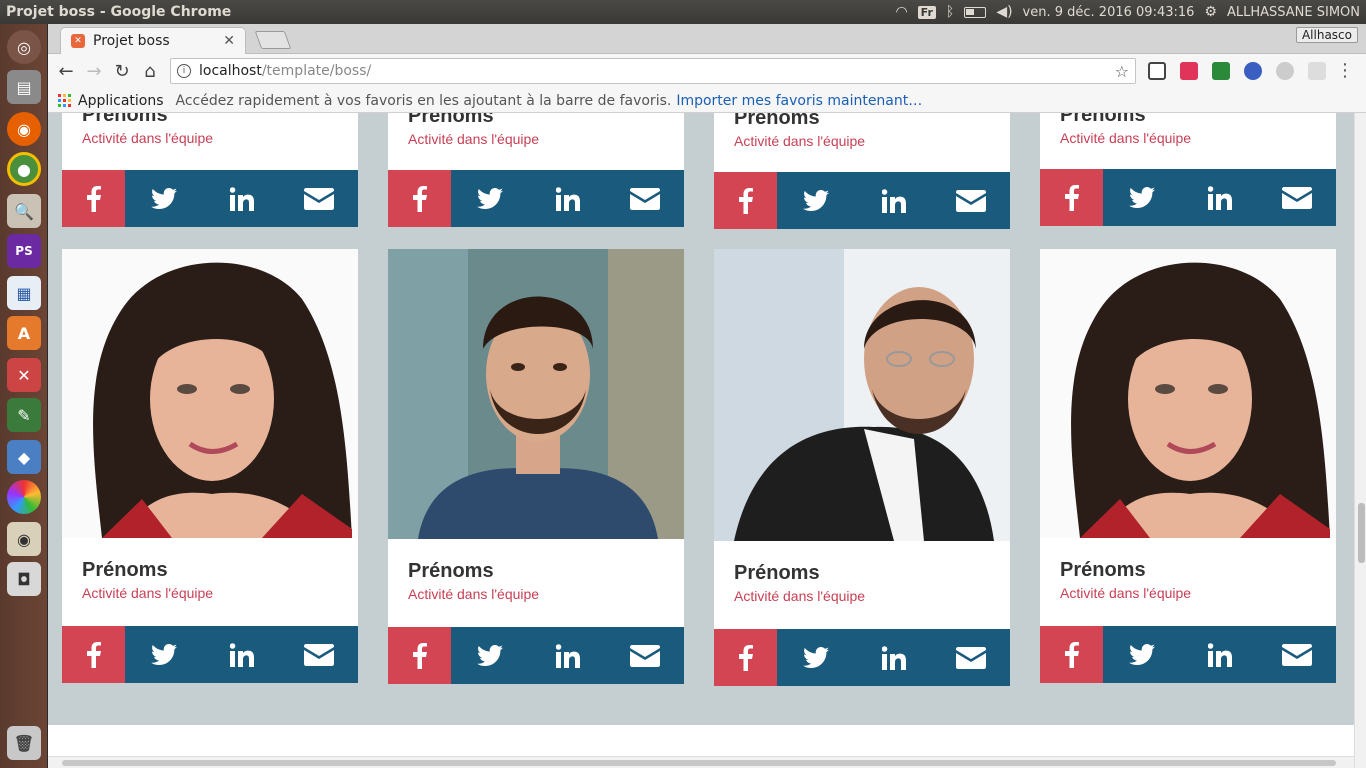  What do you see at coordinates (1285, 71) in the screenshot?
I see `extension-gray-icon` at bounding box center [1285, 71].